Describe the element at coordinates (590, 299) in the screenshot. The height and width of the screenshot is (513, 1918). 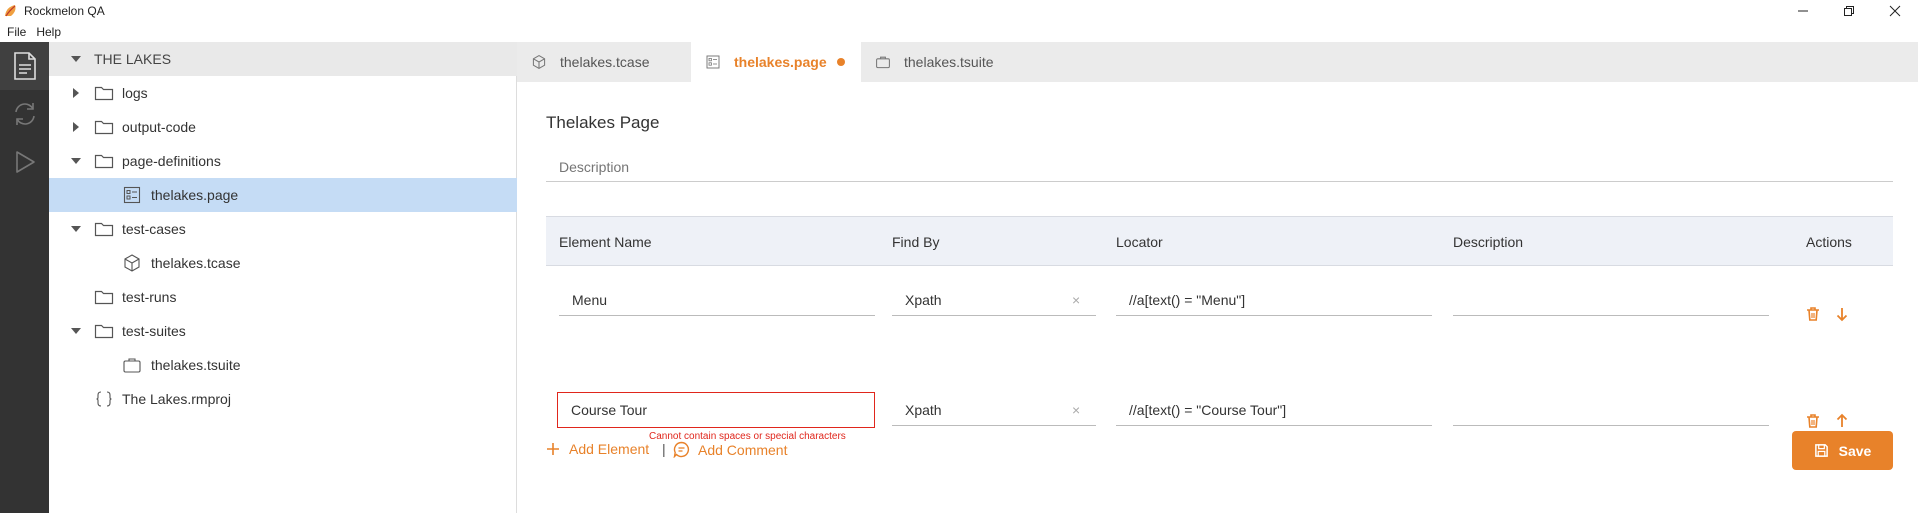
I see `element-name-value: Menu` at that location.